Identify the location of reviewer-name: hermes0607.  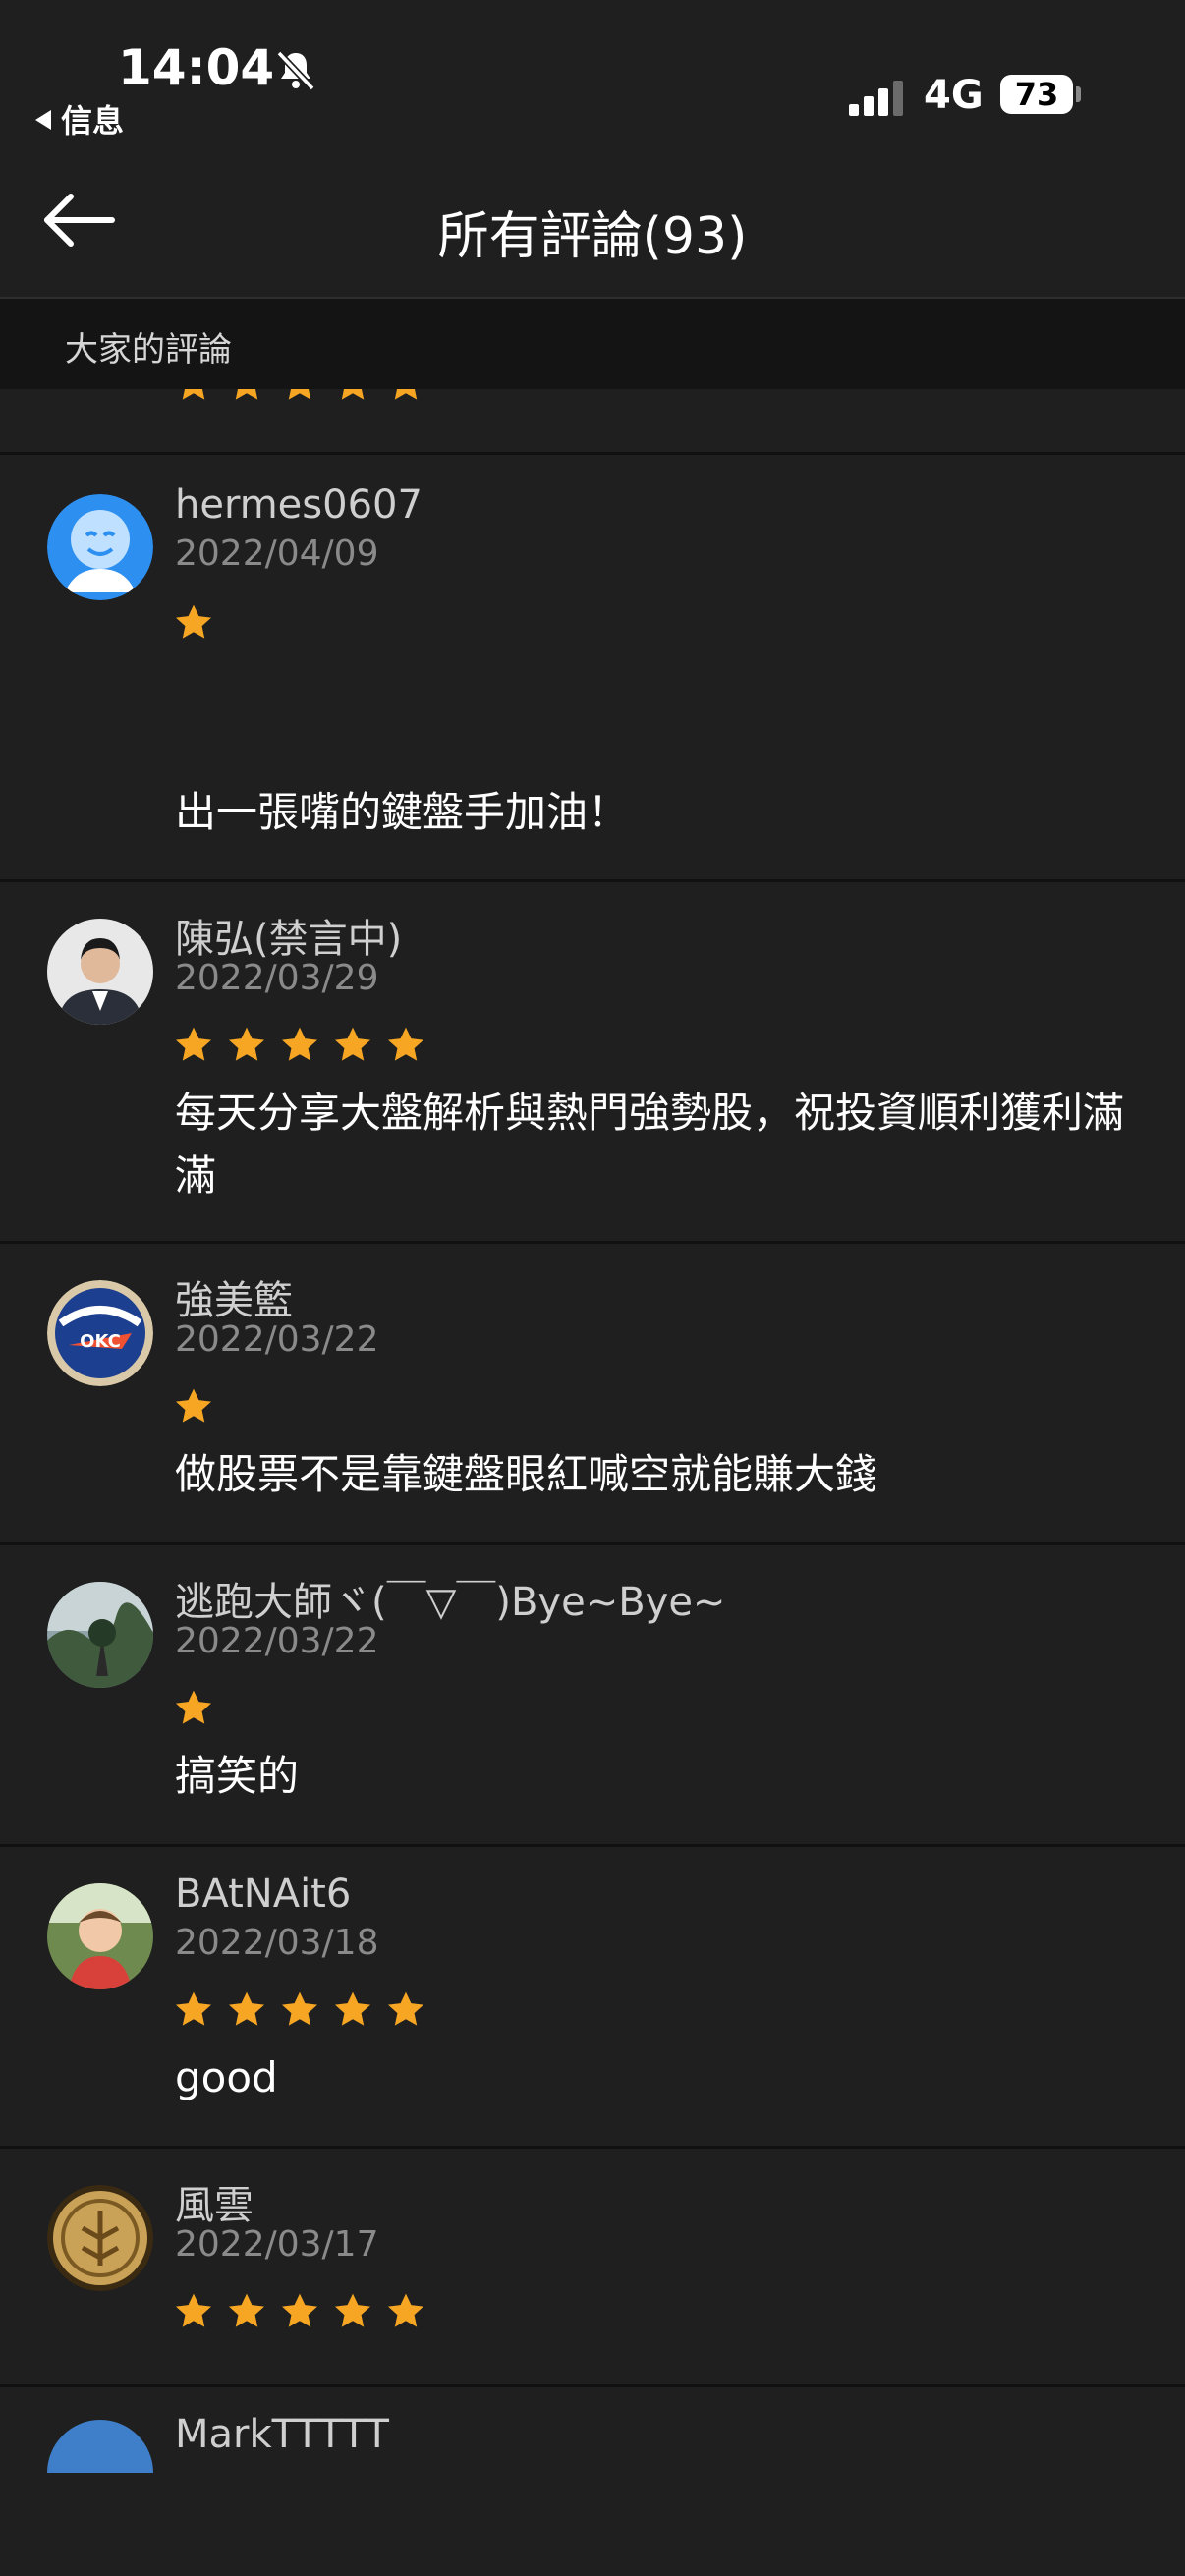
(299, 505).